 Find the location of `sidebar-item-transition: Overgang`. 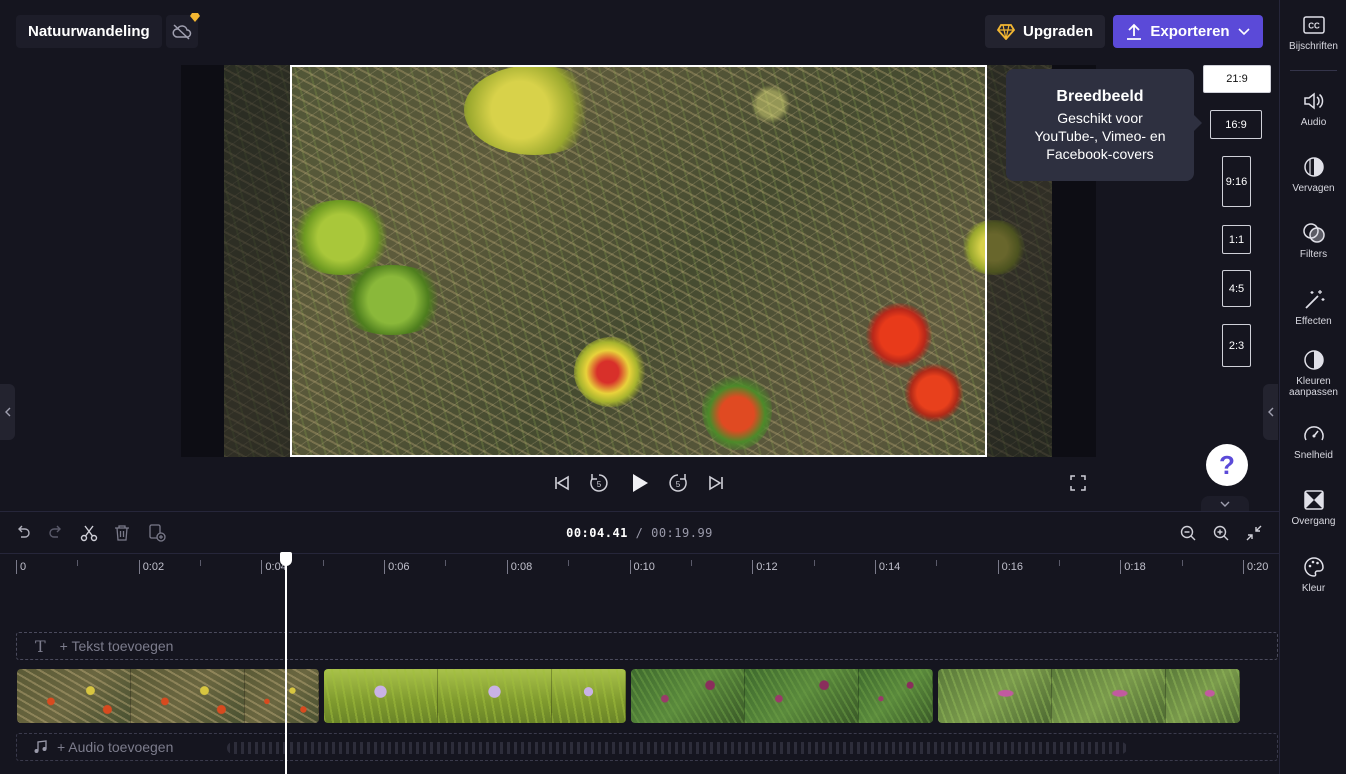

sidebar-item-transition: Overgang is located at coordinates (1313, 507).